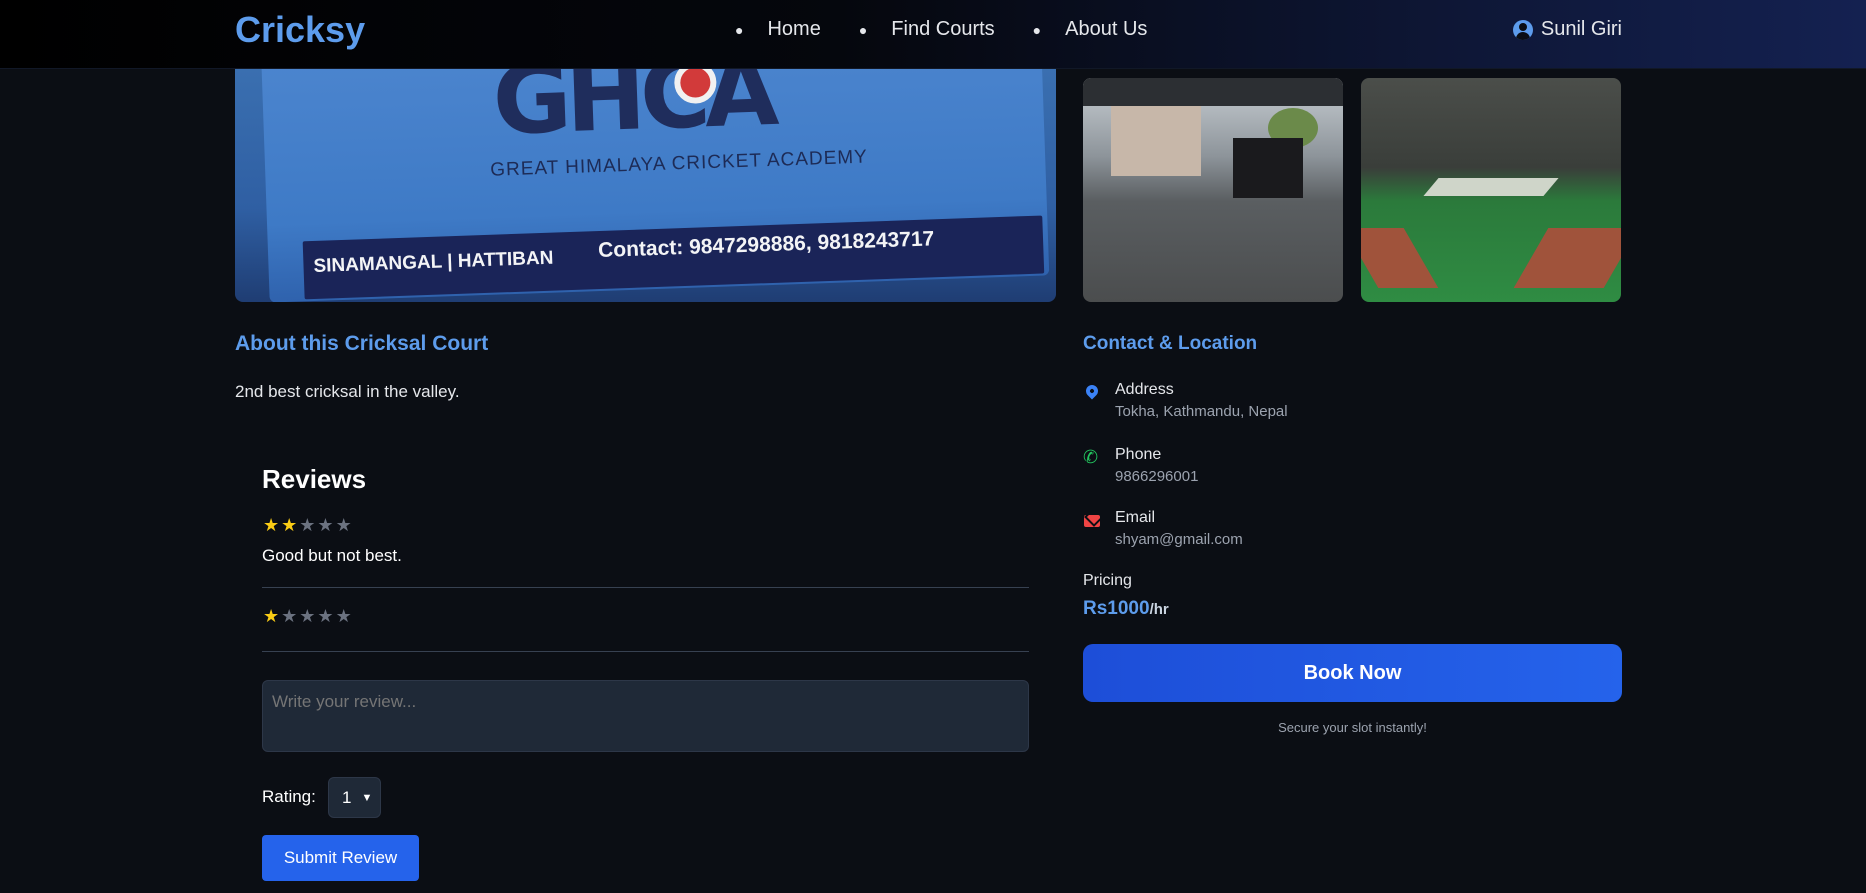  I want to click on price-unit: /hr, so click(1159, 609).